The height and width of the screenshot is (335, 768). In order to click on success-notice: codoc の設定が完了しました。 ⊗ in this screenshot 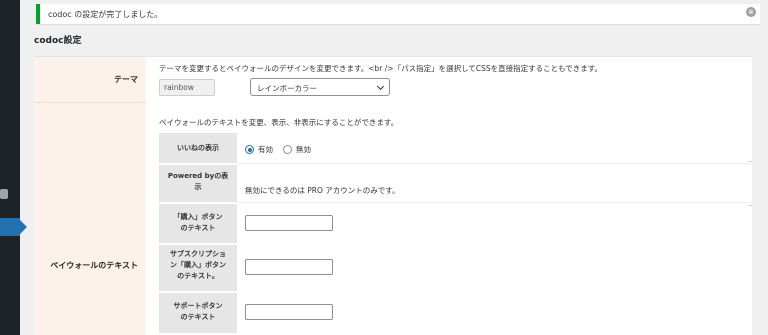, I will do `click(398, 14)`.